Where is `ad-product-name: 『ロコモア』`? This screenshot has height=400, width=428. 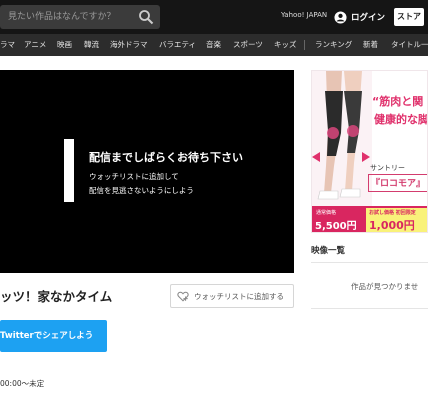
ad-product-name: 『ロコモア』 is located at coordinates (397, 183).